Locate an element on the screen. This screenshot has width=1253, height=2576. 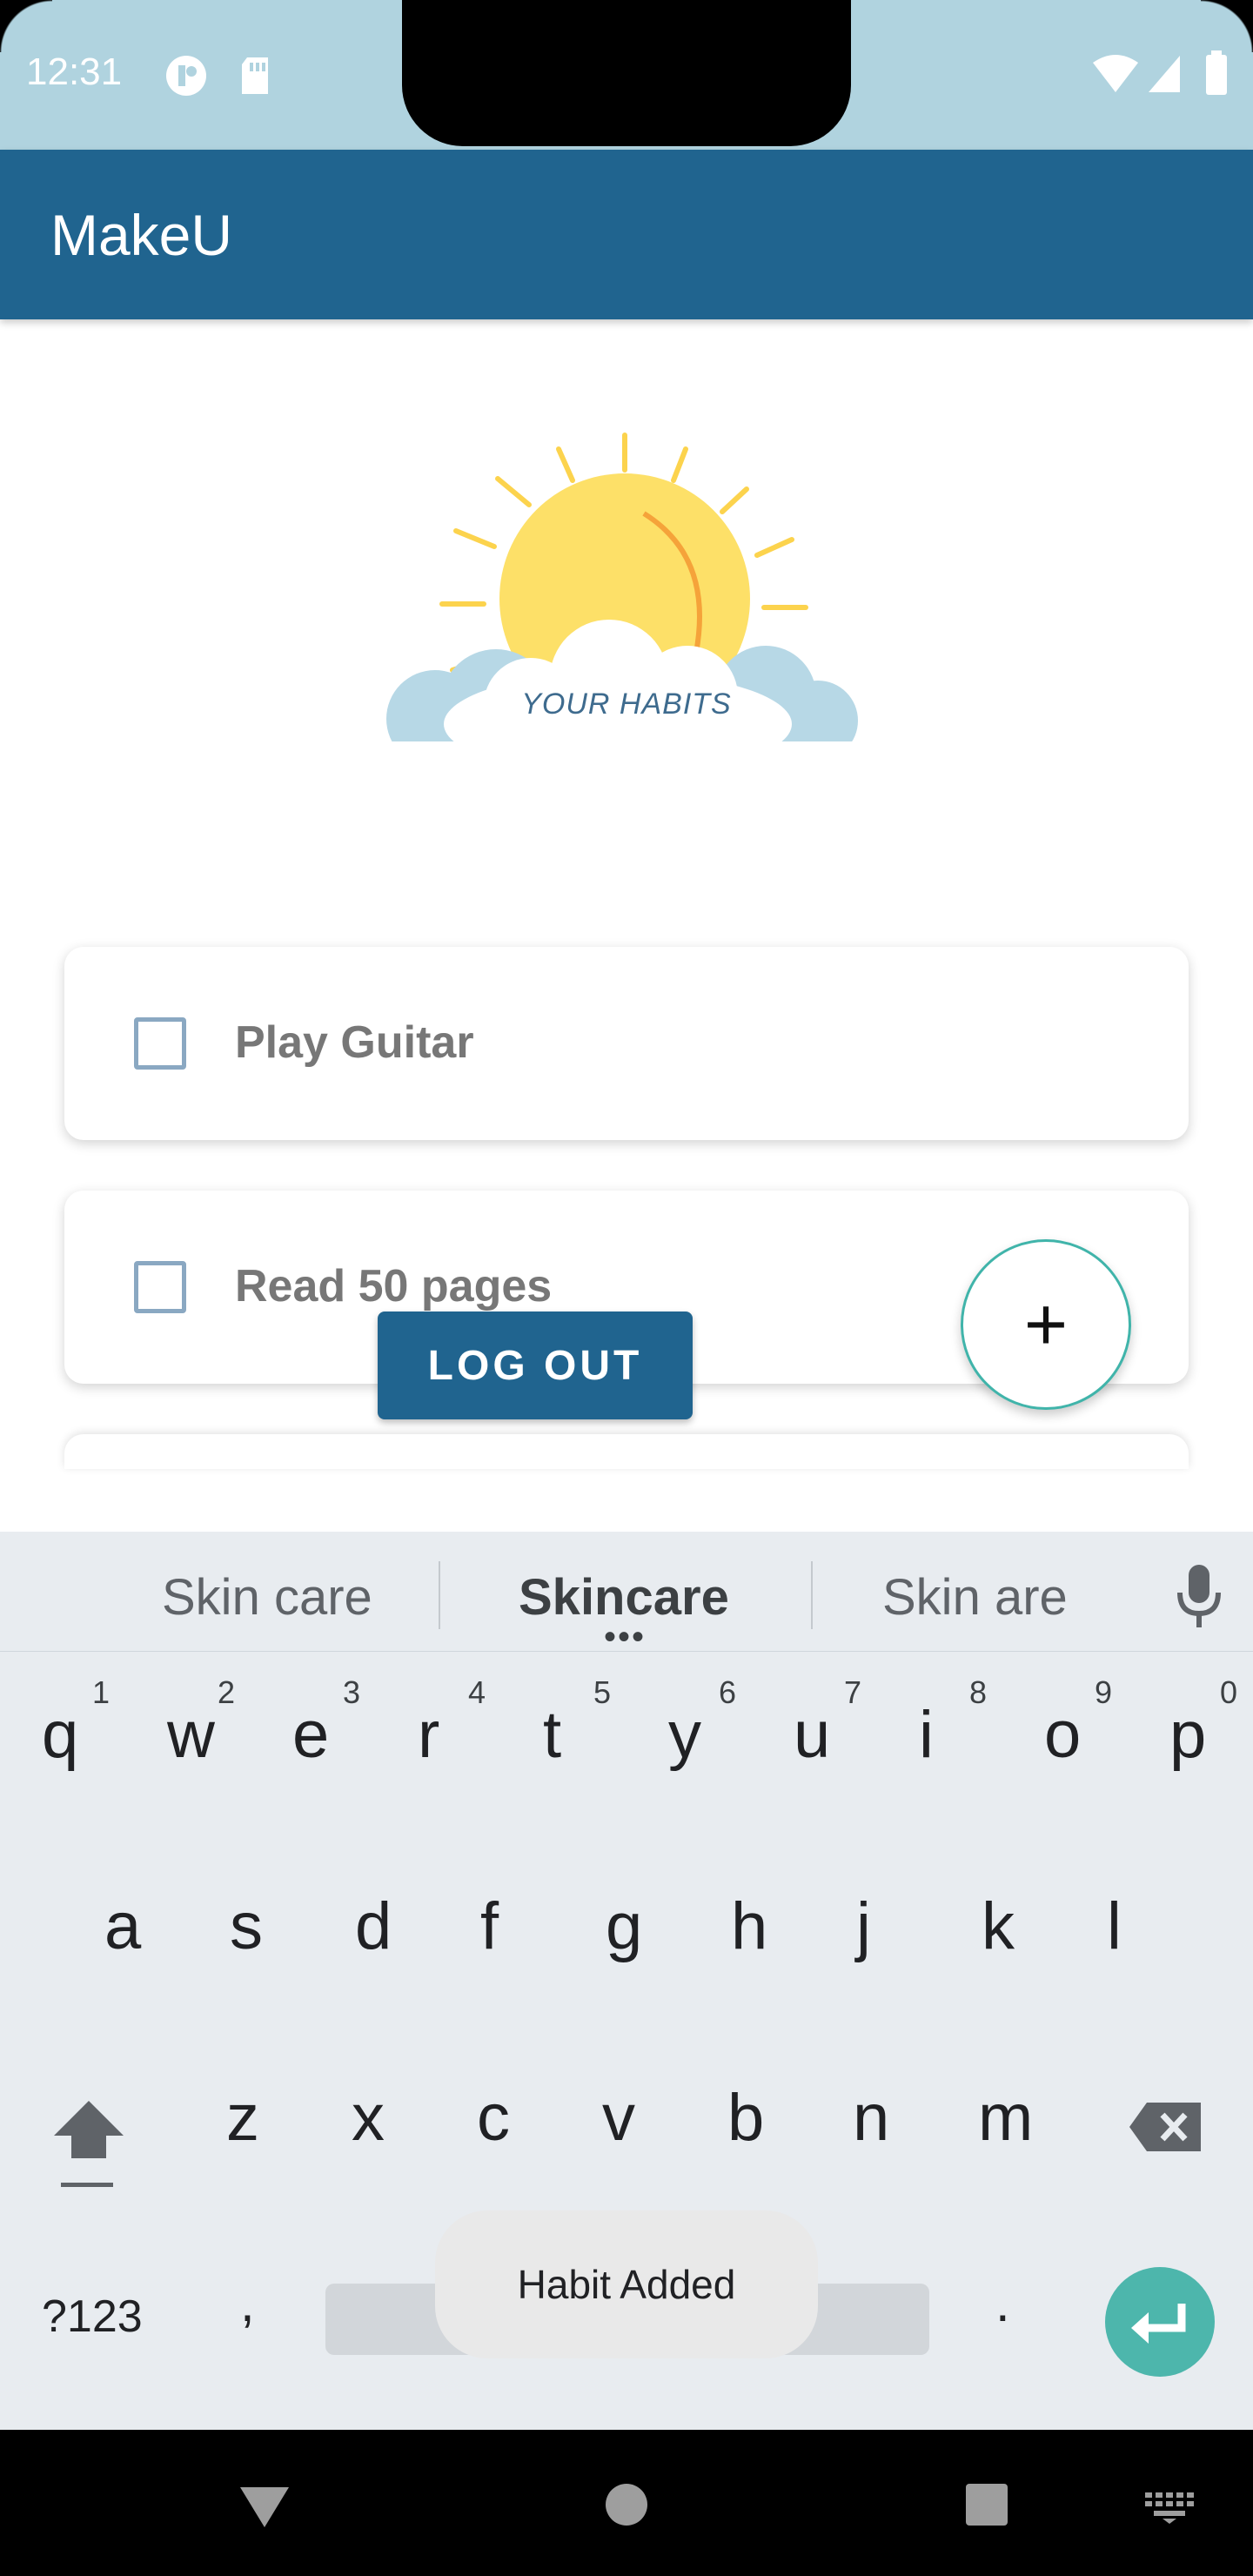
keyboard-switch-icon is located at coordinates (1169, 2506).